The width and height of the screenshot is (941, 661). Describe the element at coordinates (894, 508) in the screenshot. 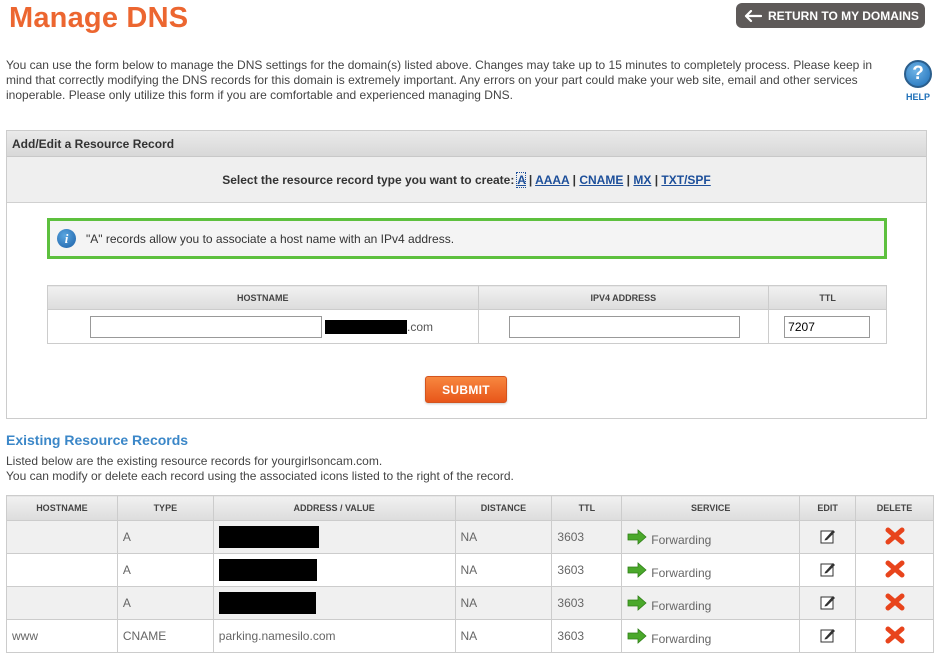

I see `col-delete: DELETE` at that location.